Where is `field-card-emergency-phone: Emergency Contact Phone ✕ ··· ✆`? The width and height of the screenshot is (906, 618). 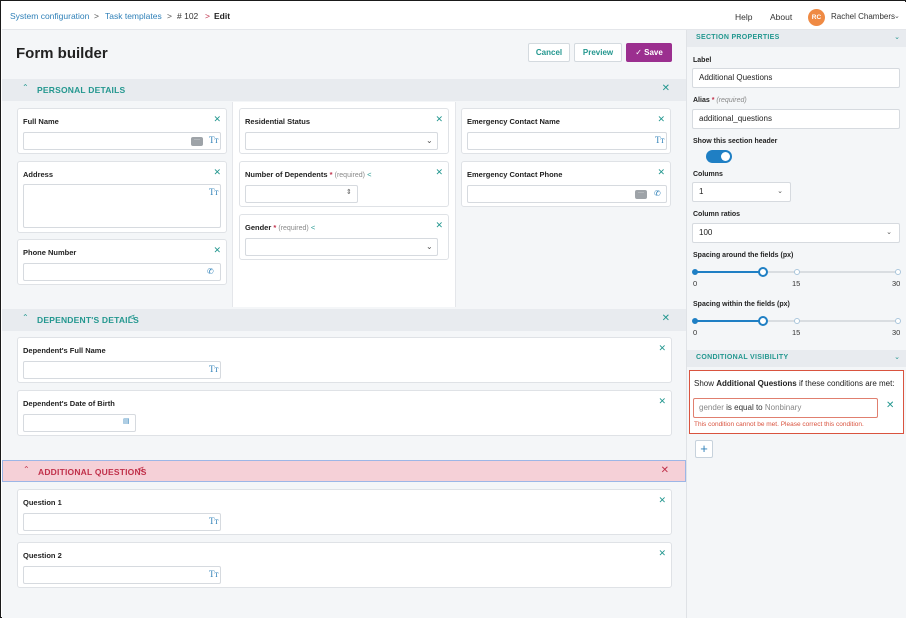
field-card-emergency-phone: Emergency Contact Phone ✕ ··· ✆ is located at coordinates (566, 184).